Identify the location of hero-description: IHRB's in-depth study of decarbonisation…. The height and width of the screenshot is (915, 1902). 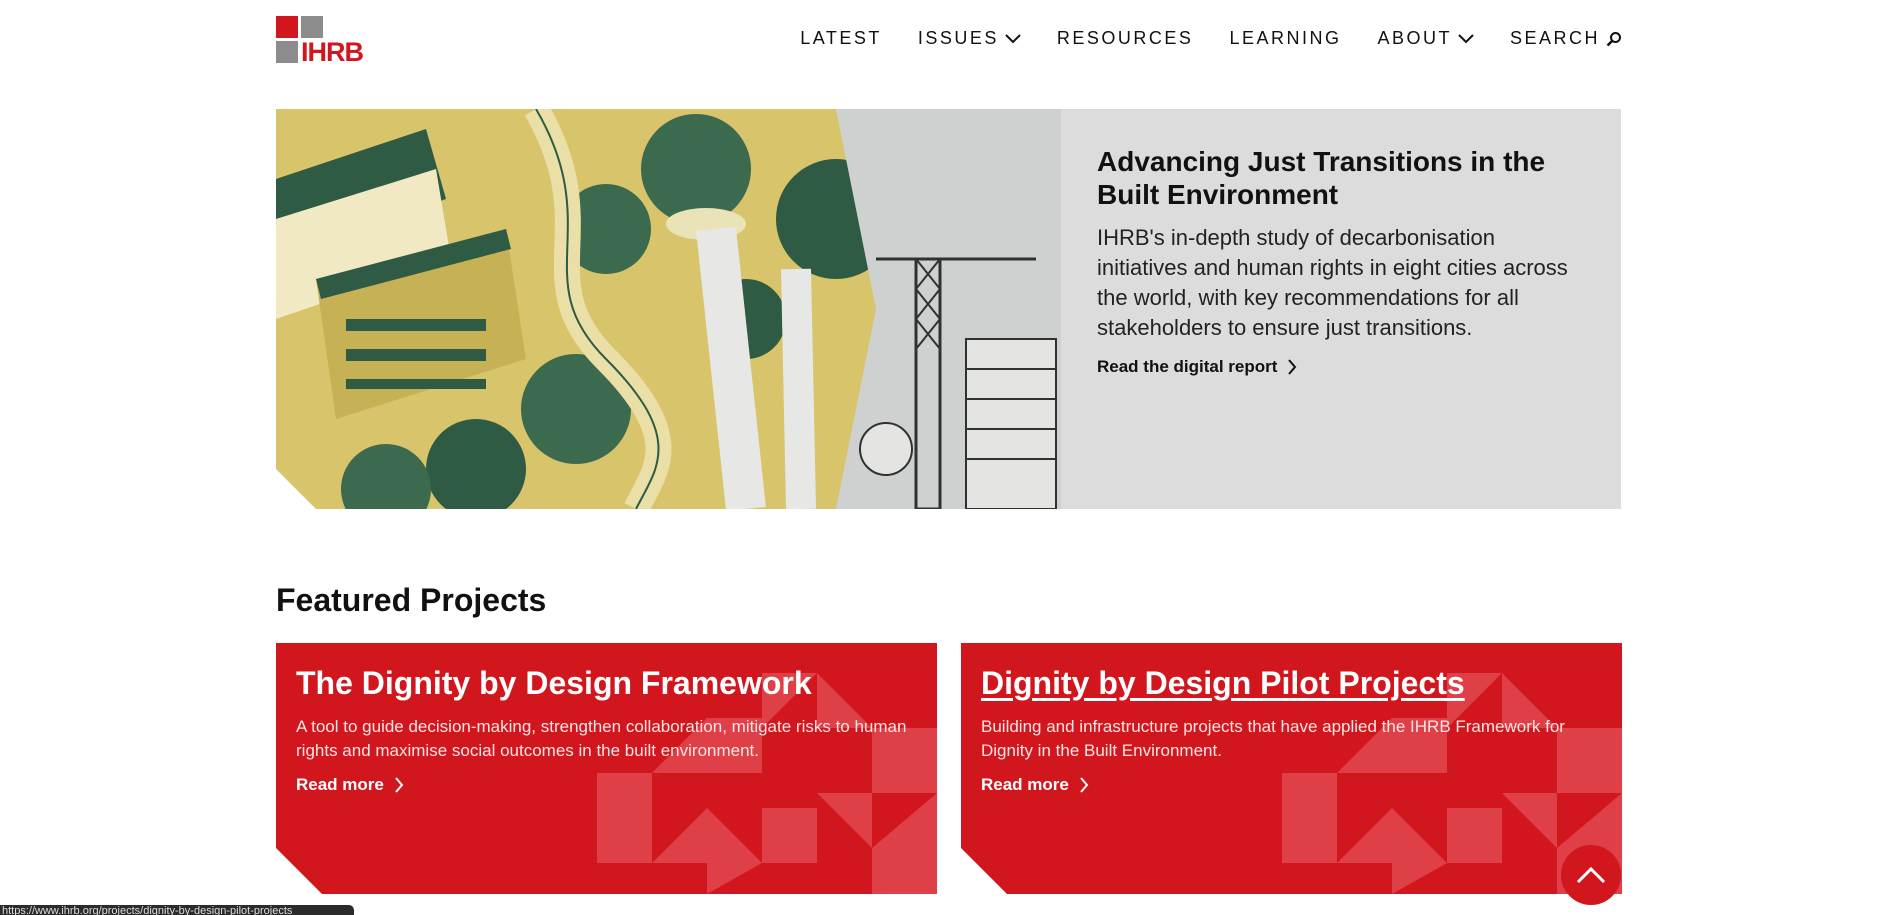
(1332, 282).